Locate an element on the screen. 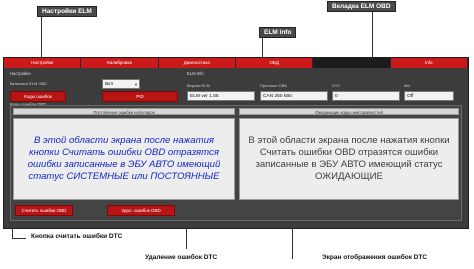 The image size is (474, 269). elm-info-section-label: ELM Info is located at coordinates (195, 73).